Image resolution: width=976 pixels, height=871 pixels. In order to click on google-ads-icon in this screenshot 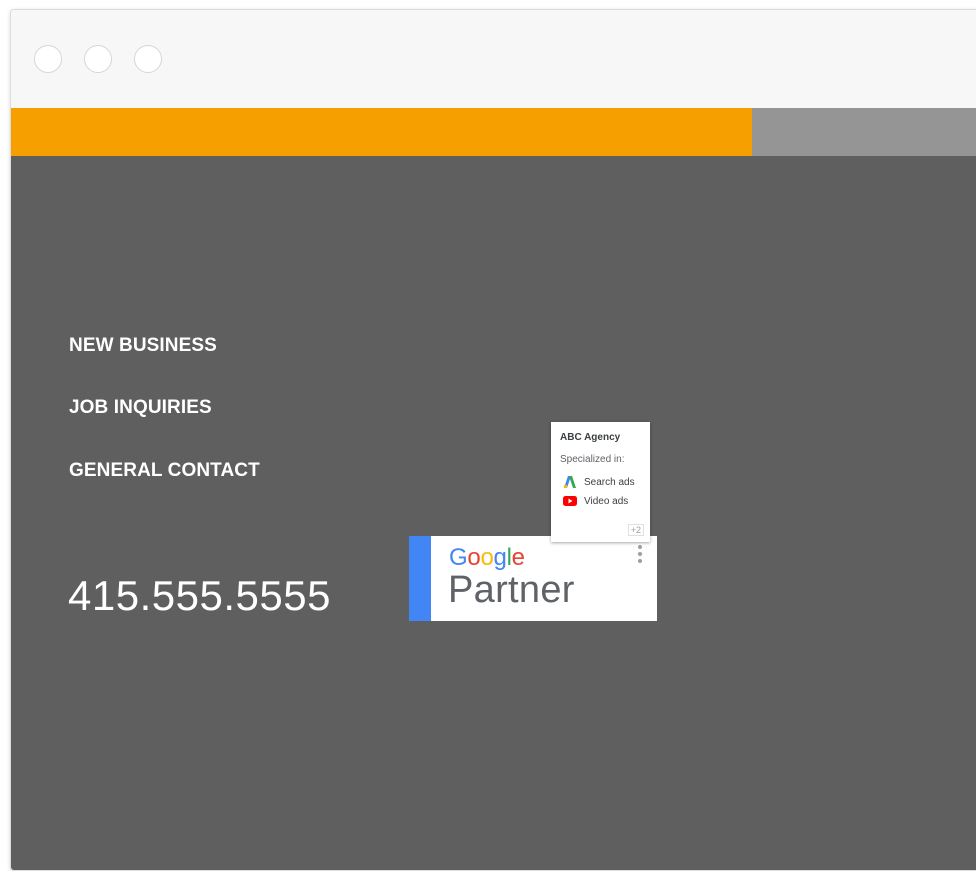, I will do `click(570, 482)`.